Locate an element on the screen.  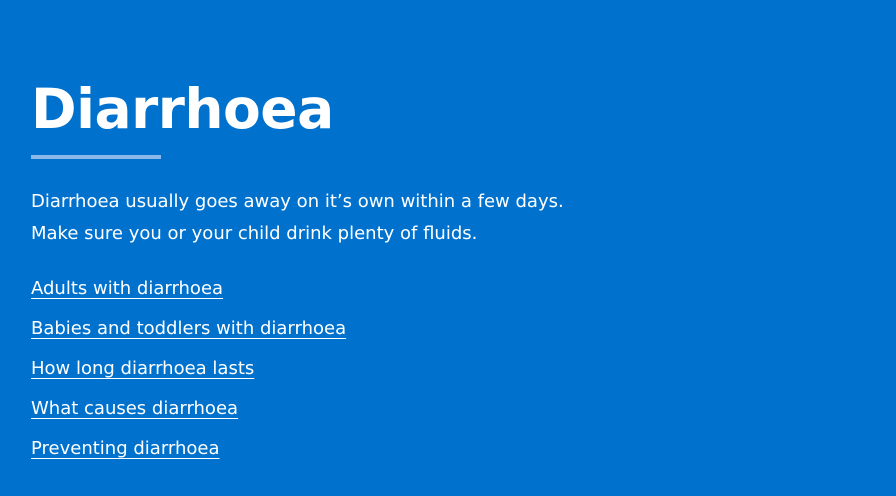
page-title: Diarrhoea is located at coordinates (182, 109).